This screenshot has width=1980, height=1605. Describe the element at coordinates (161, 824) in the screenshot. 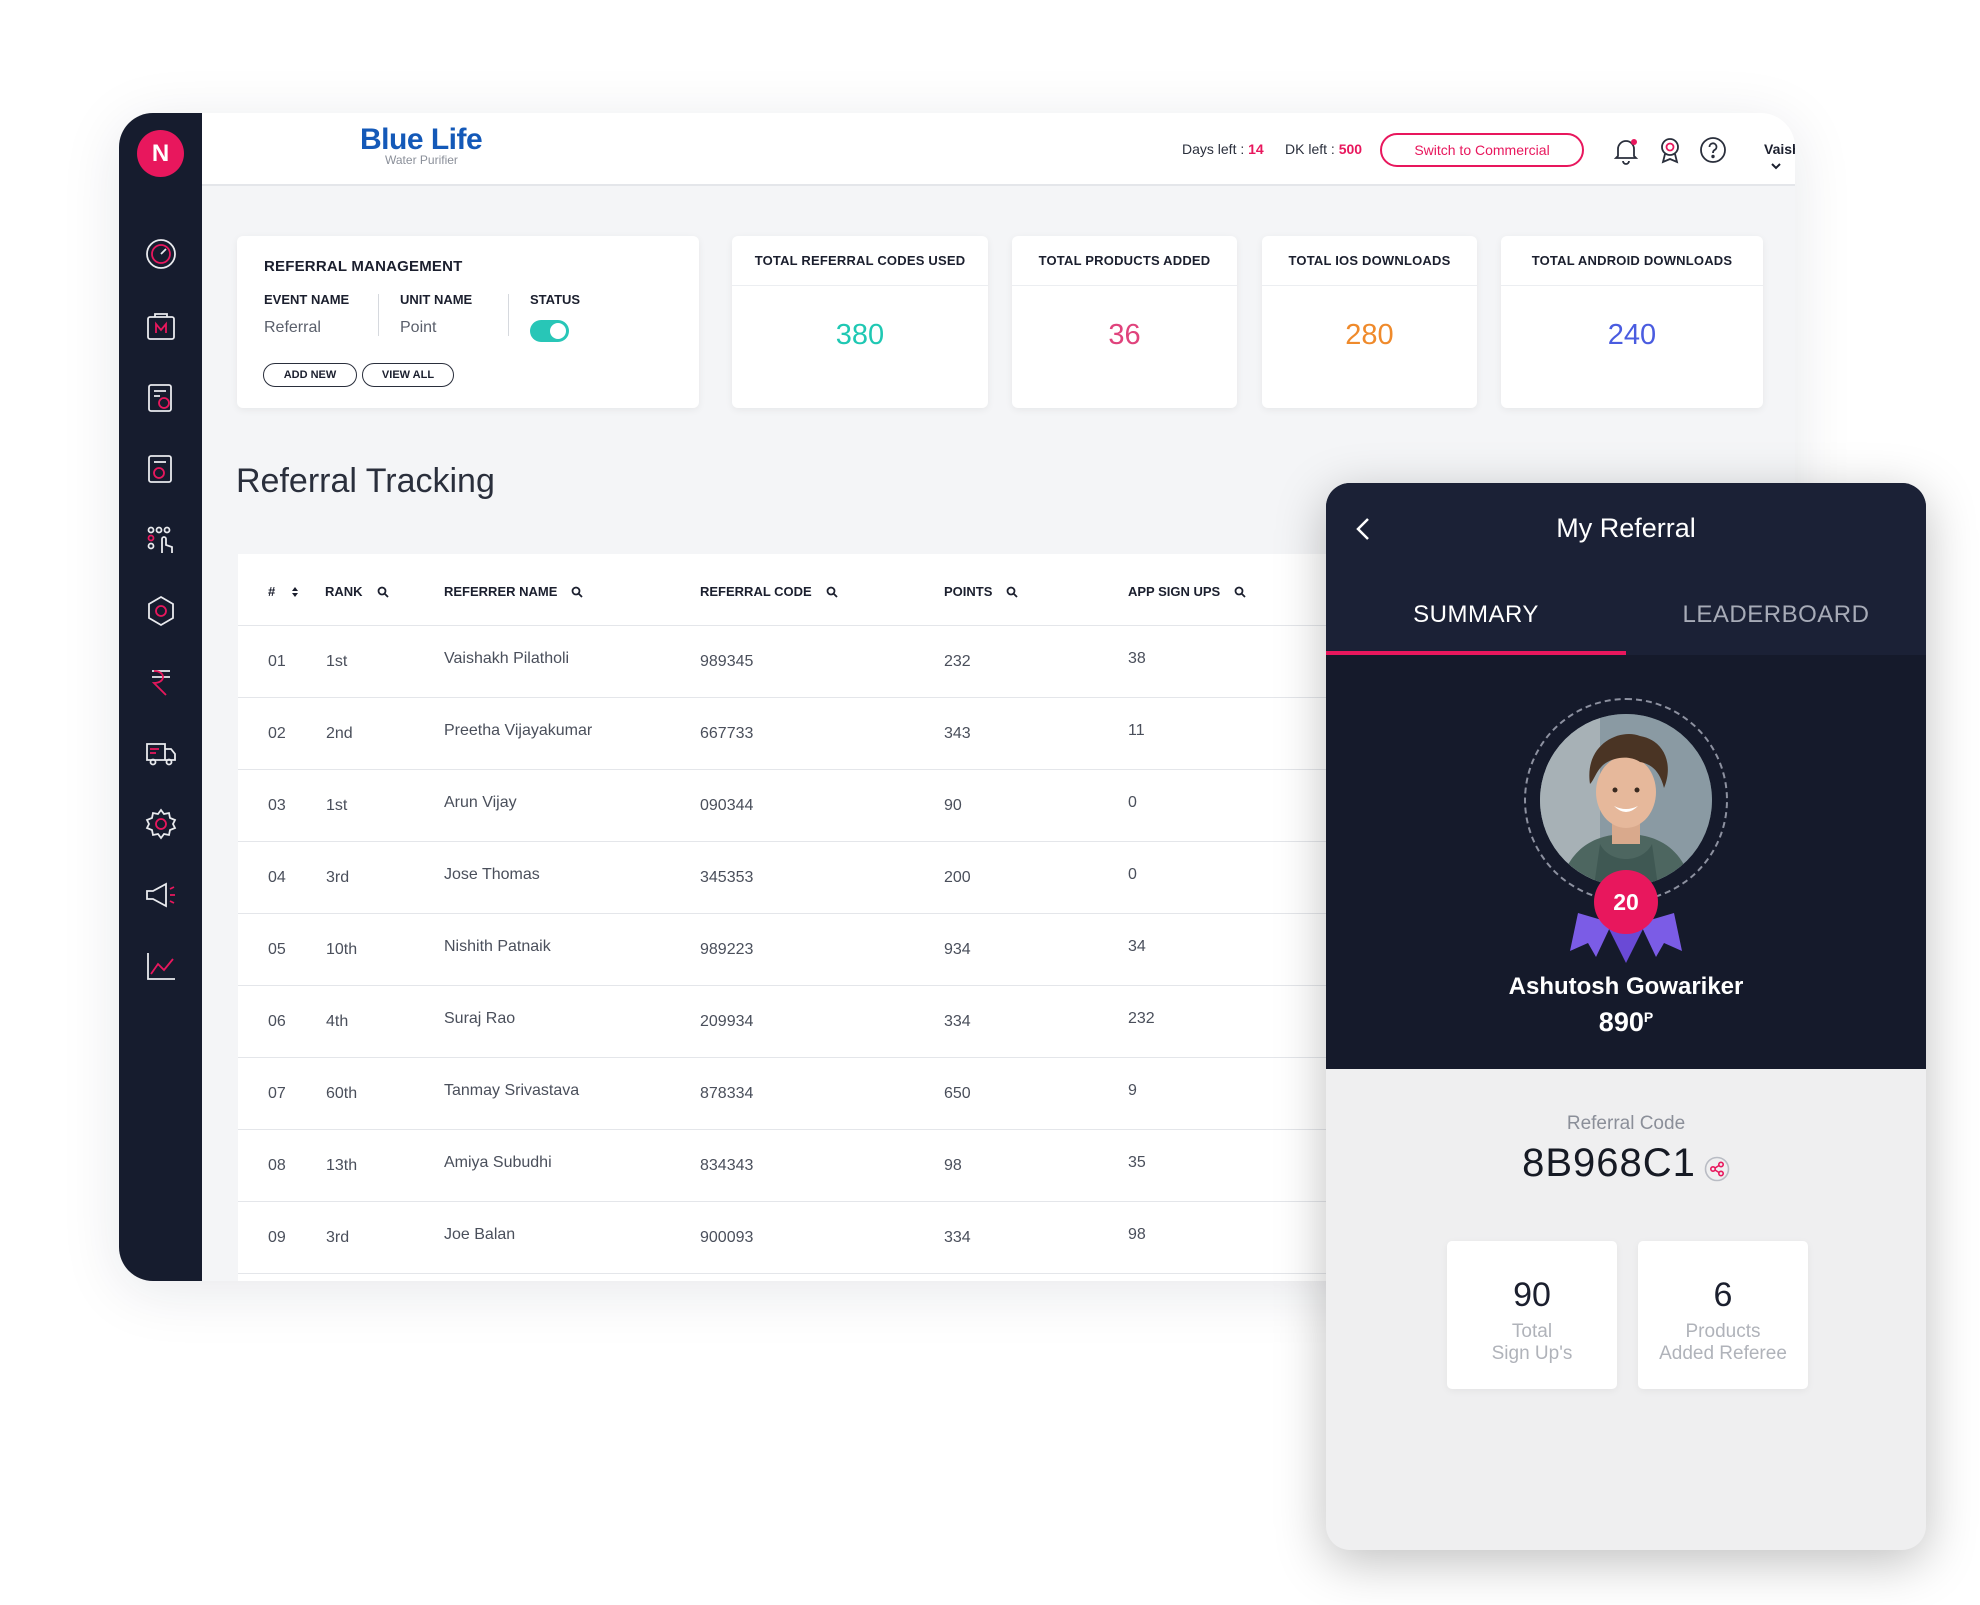

I see `gear-icon` at that location.